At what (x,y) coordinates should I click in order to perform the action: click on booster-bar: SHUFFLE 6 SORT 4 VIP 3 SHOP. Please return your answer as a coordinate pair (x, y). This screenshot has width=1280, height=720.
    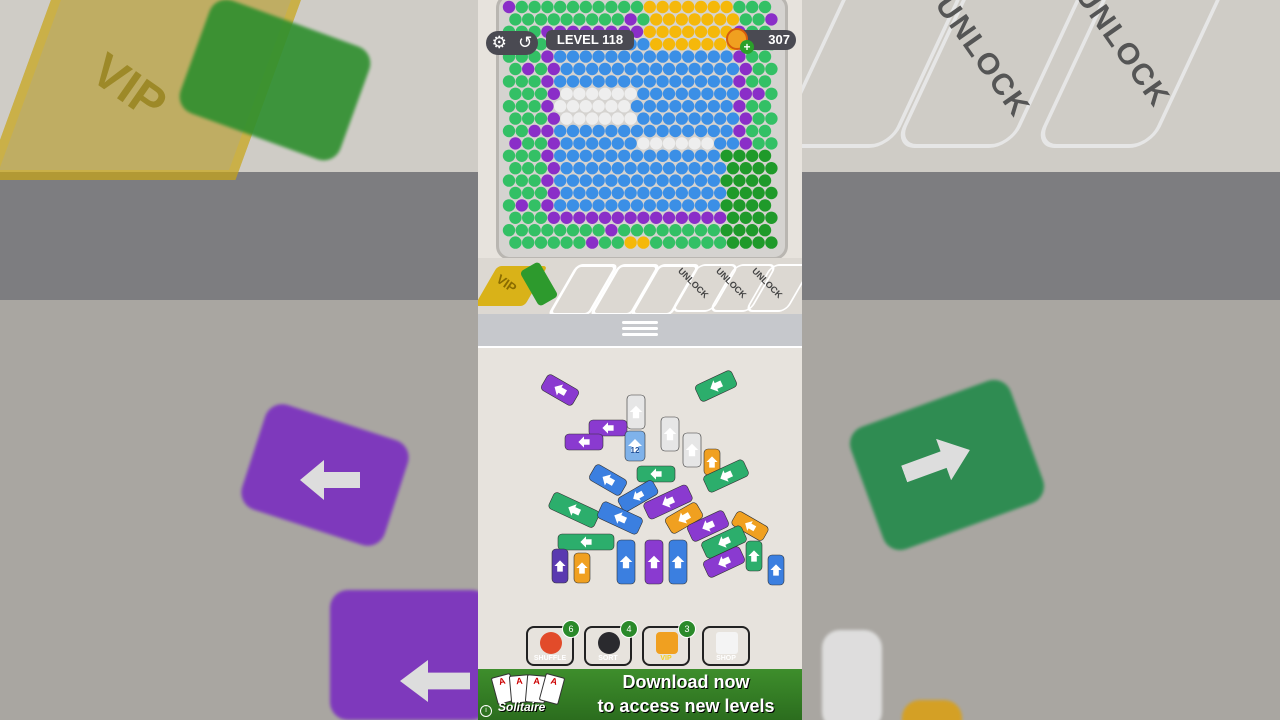
    Looking at the image, I should click on (642, 644).